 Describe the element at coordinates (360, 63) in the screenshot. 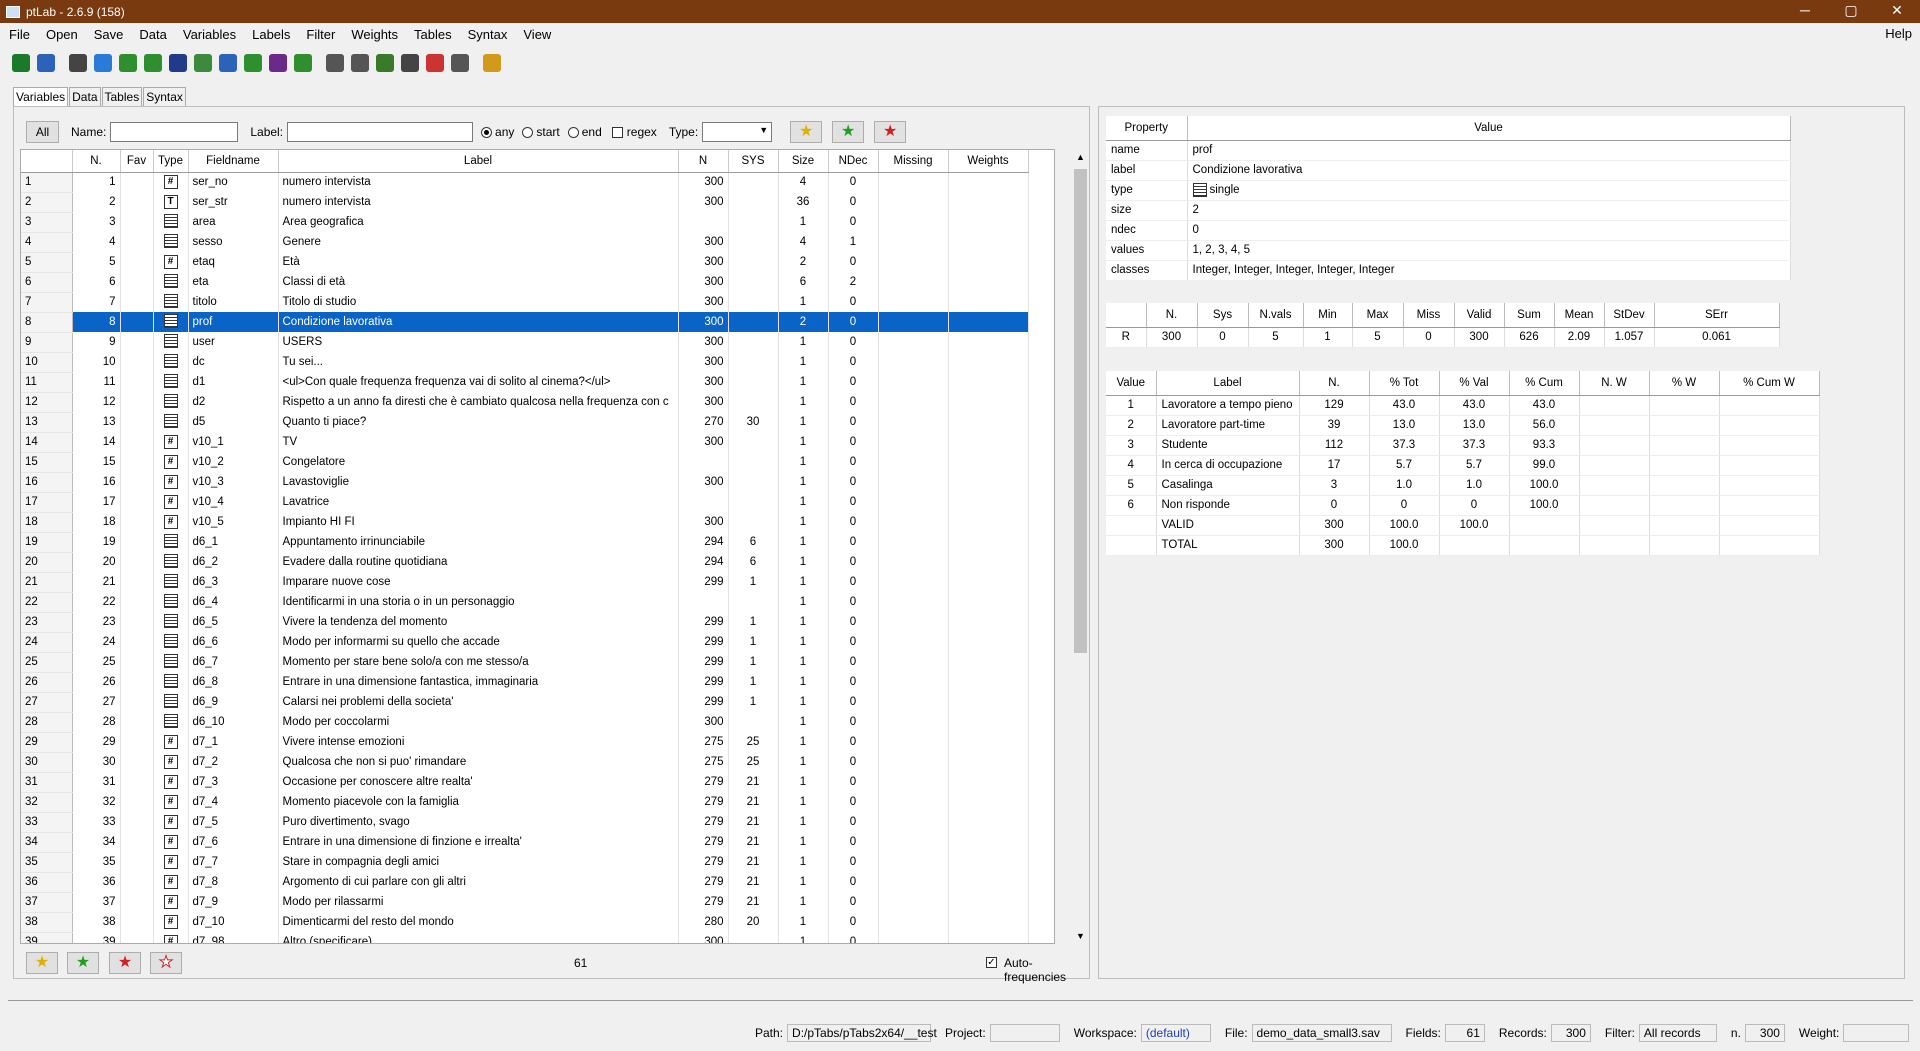

I see `balance2-icon` at that location.